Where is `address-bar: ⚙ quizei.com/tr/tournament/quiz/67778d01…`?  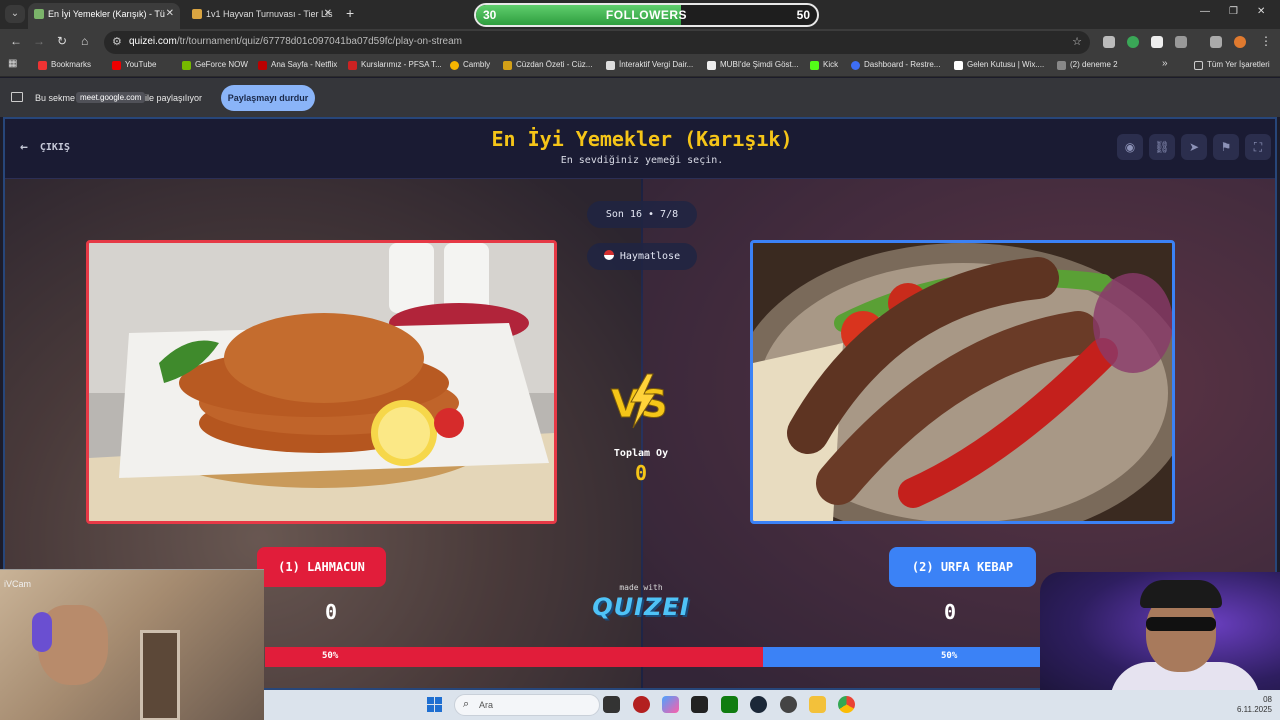
address-bar: ⚙ quizei.com/tr/tournament/quiz/67778d01… is located at coordinates (597, 42).